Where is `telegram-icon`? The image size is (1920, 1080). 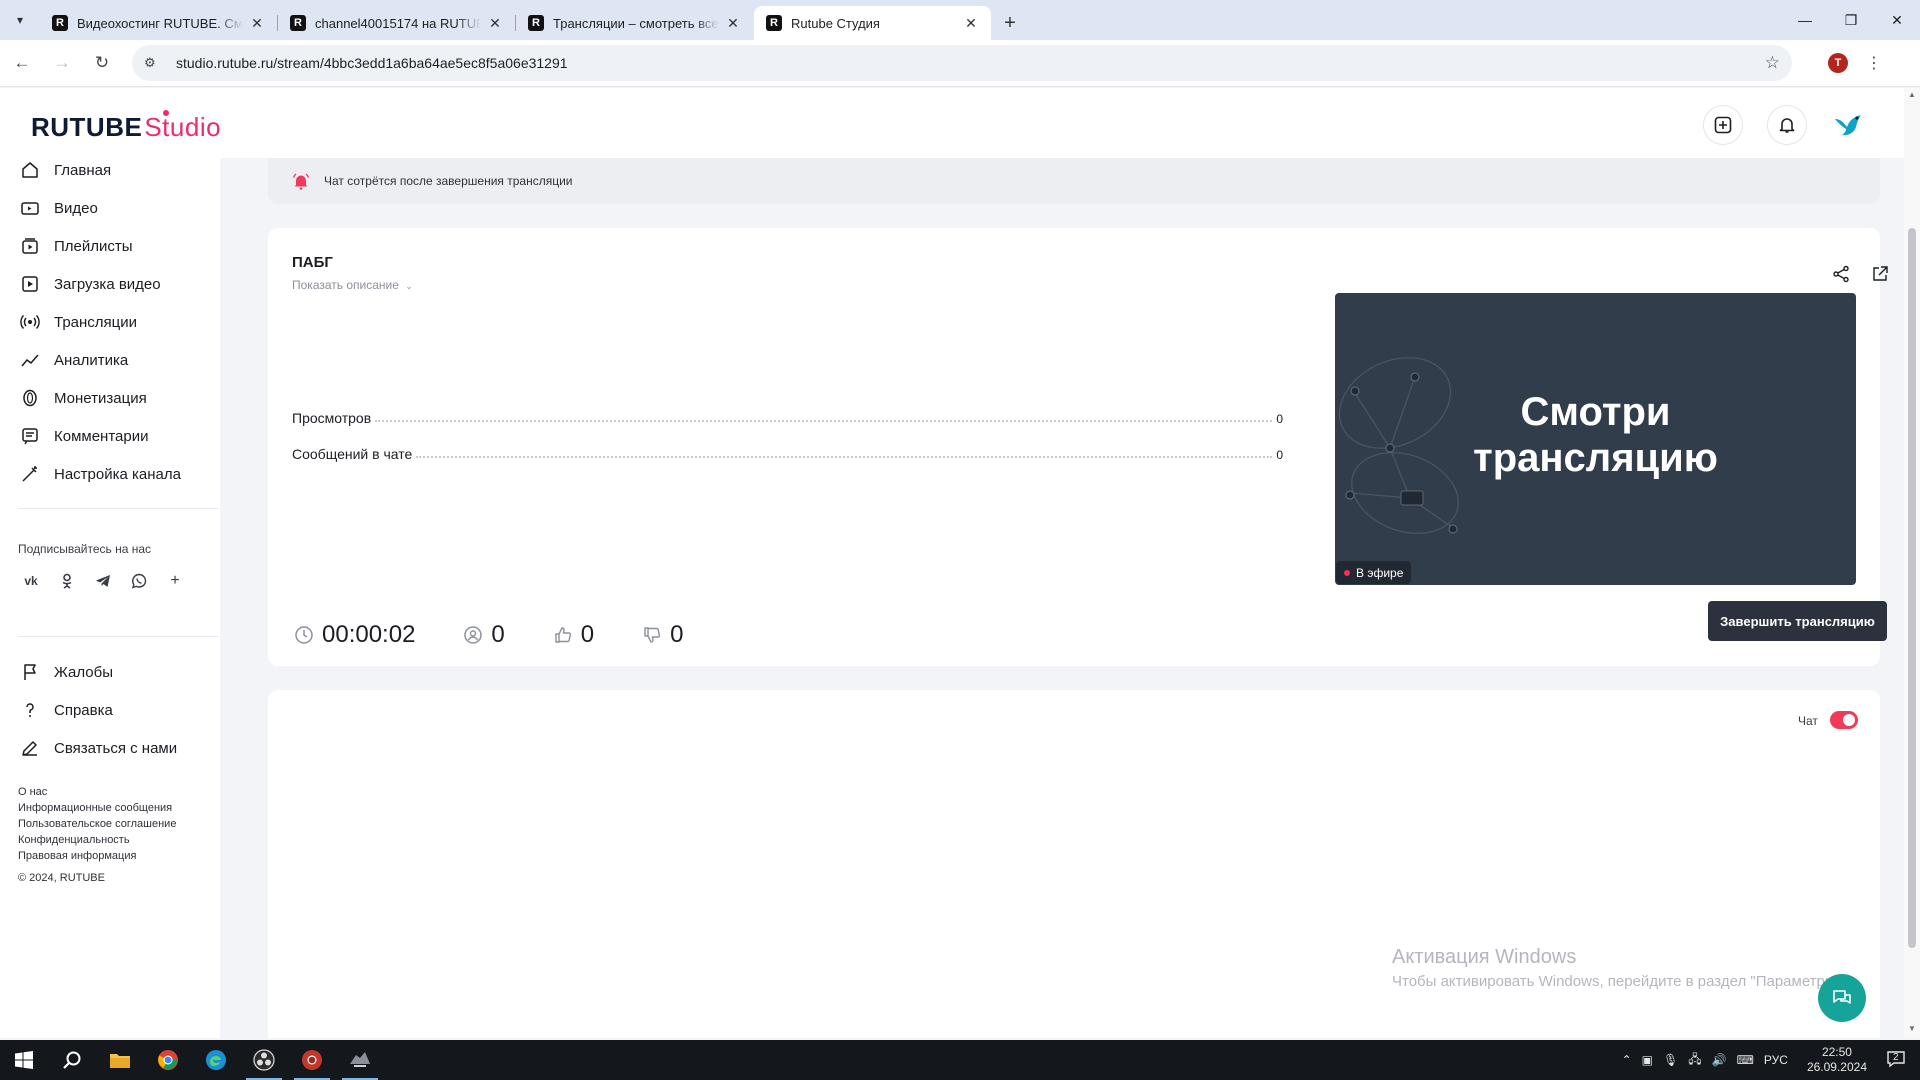
telegram-icon is located at coordinates (103, 581).